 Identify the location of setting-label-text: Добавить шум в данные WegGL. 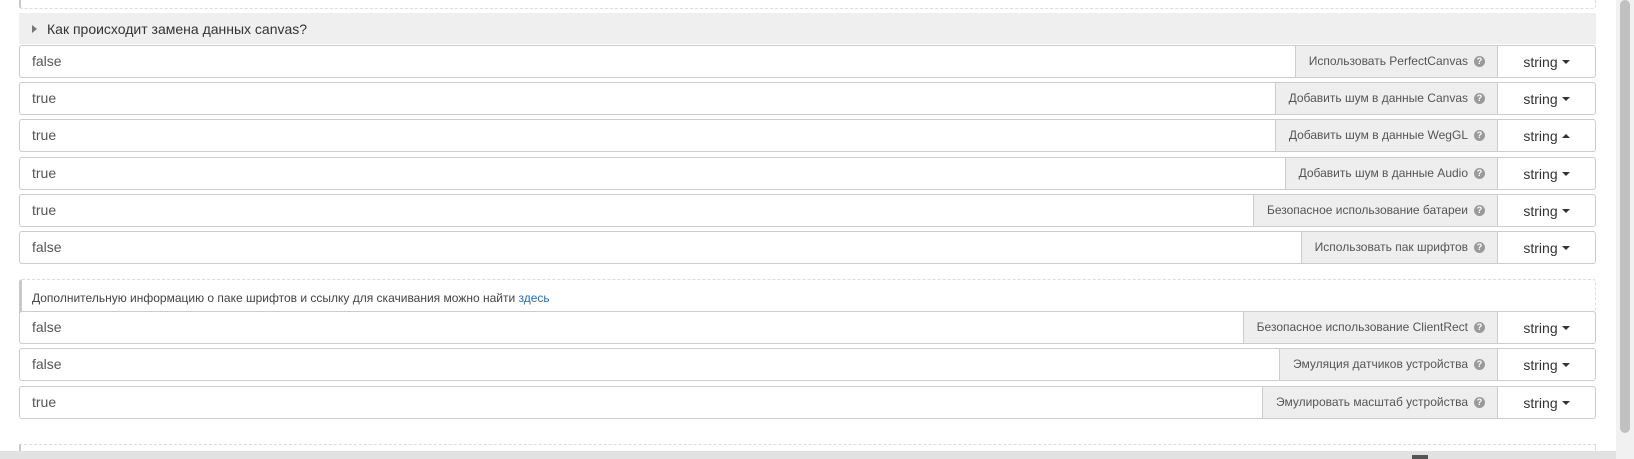
(1378, 135).